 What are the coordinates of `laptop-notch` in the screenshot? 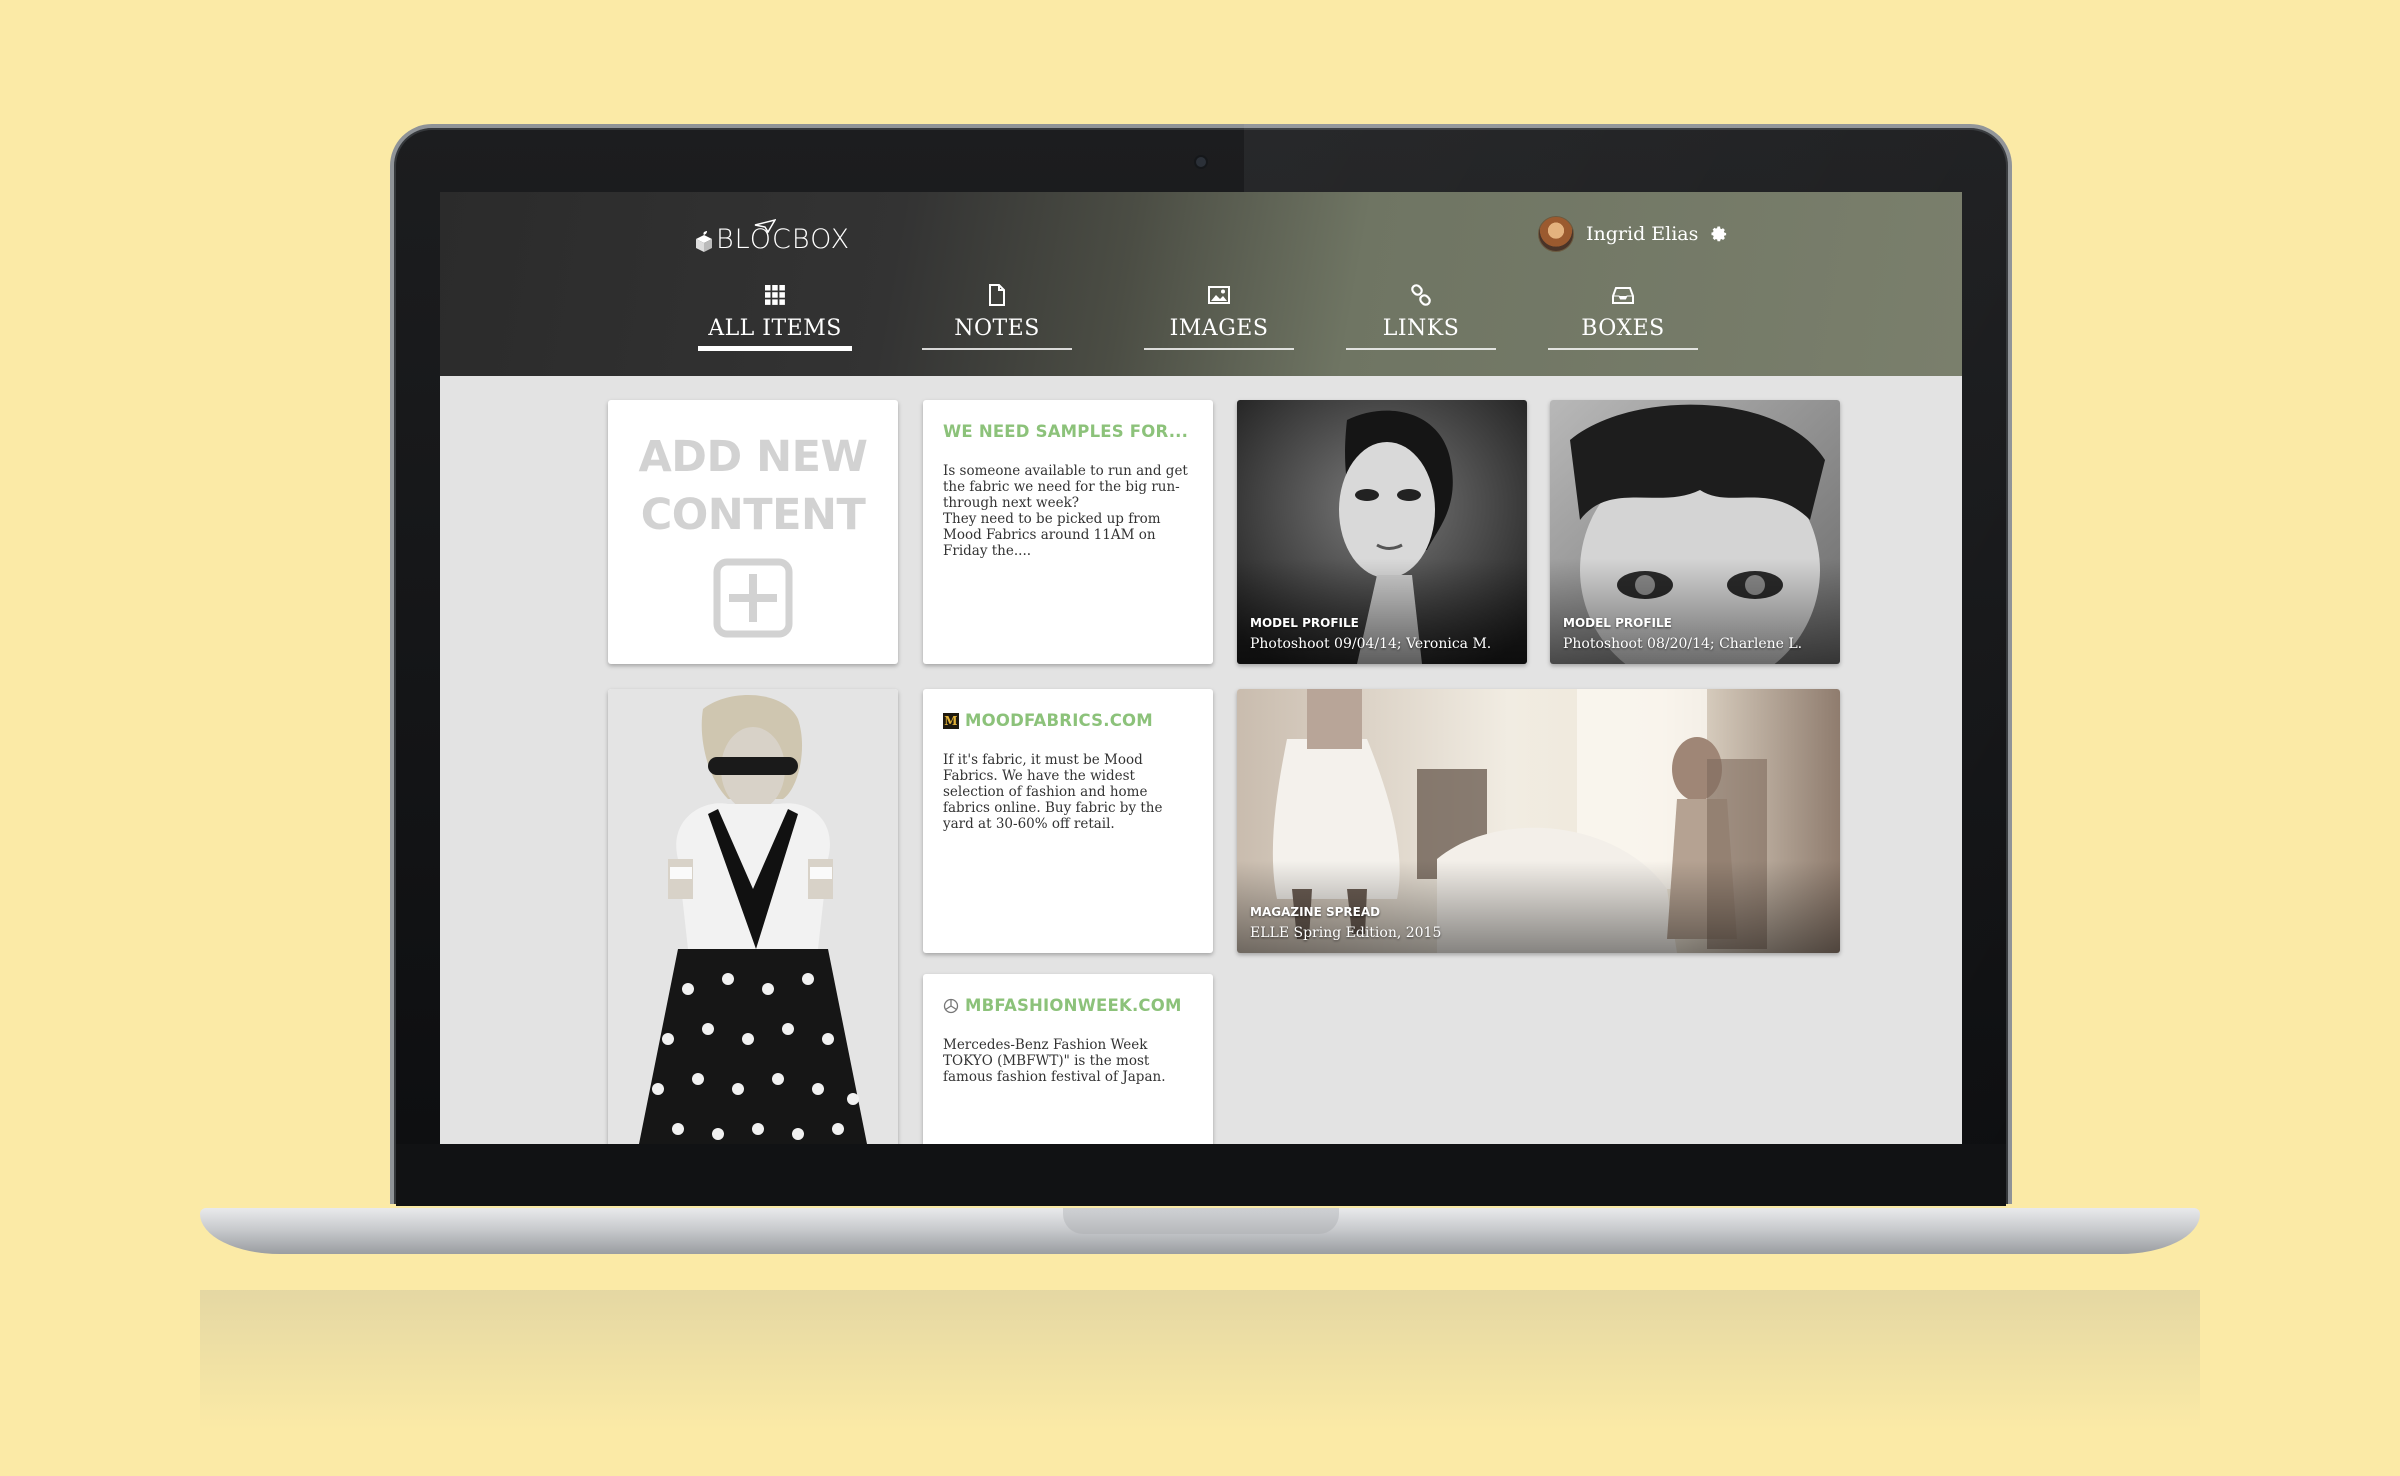 It's located at (1201, 1221).